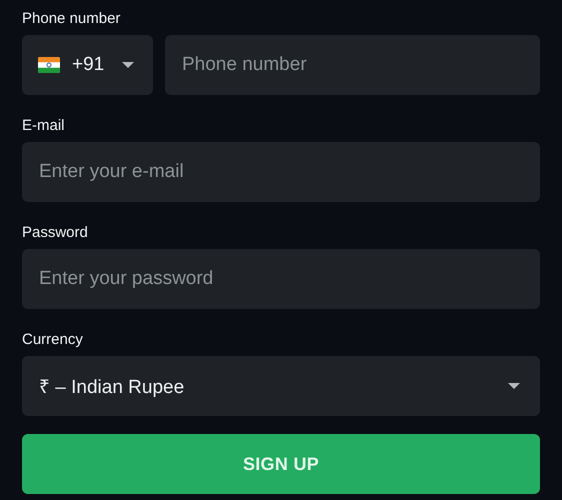  I want to click on currency-select: ₹ – Indian Rupee, so click(281, 386).